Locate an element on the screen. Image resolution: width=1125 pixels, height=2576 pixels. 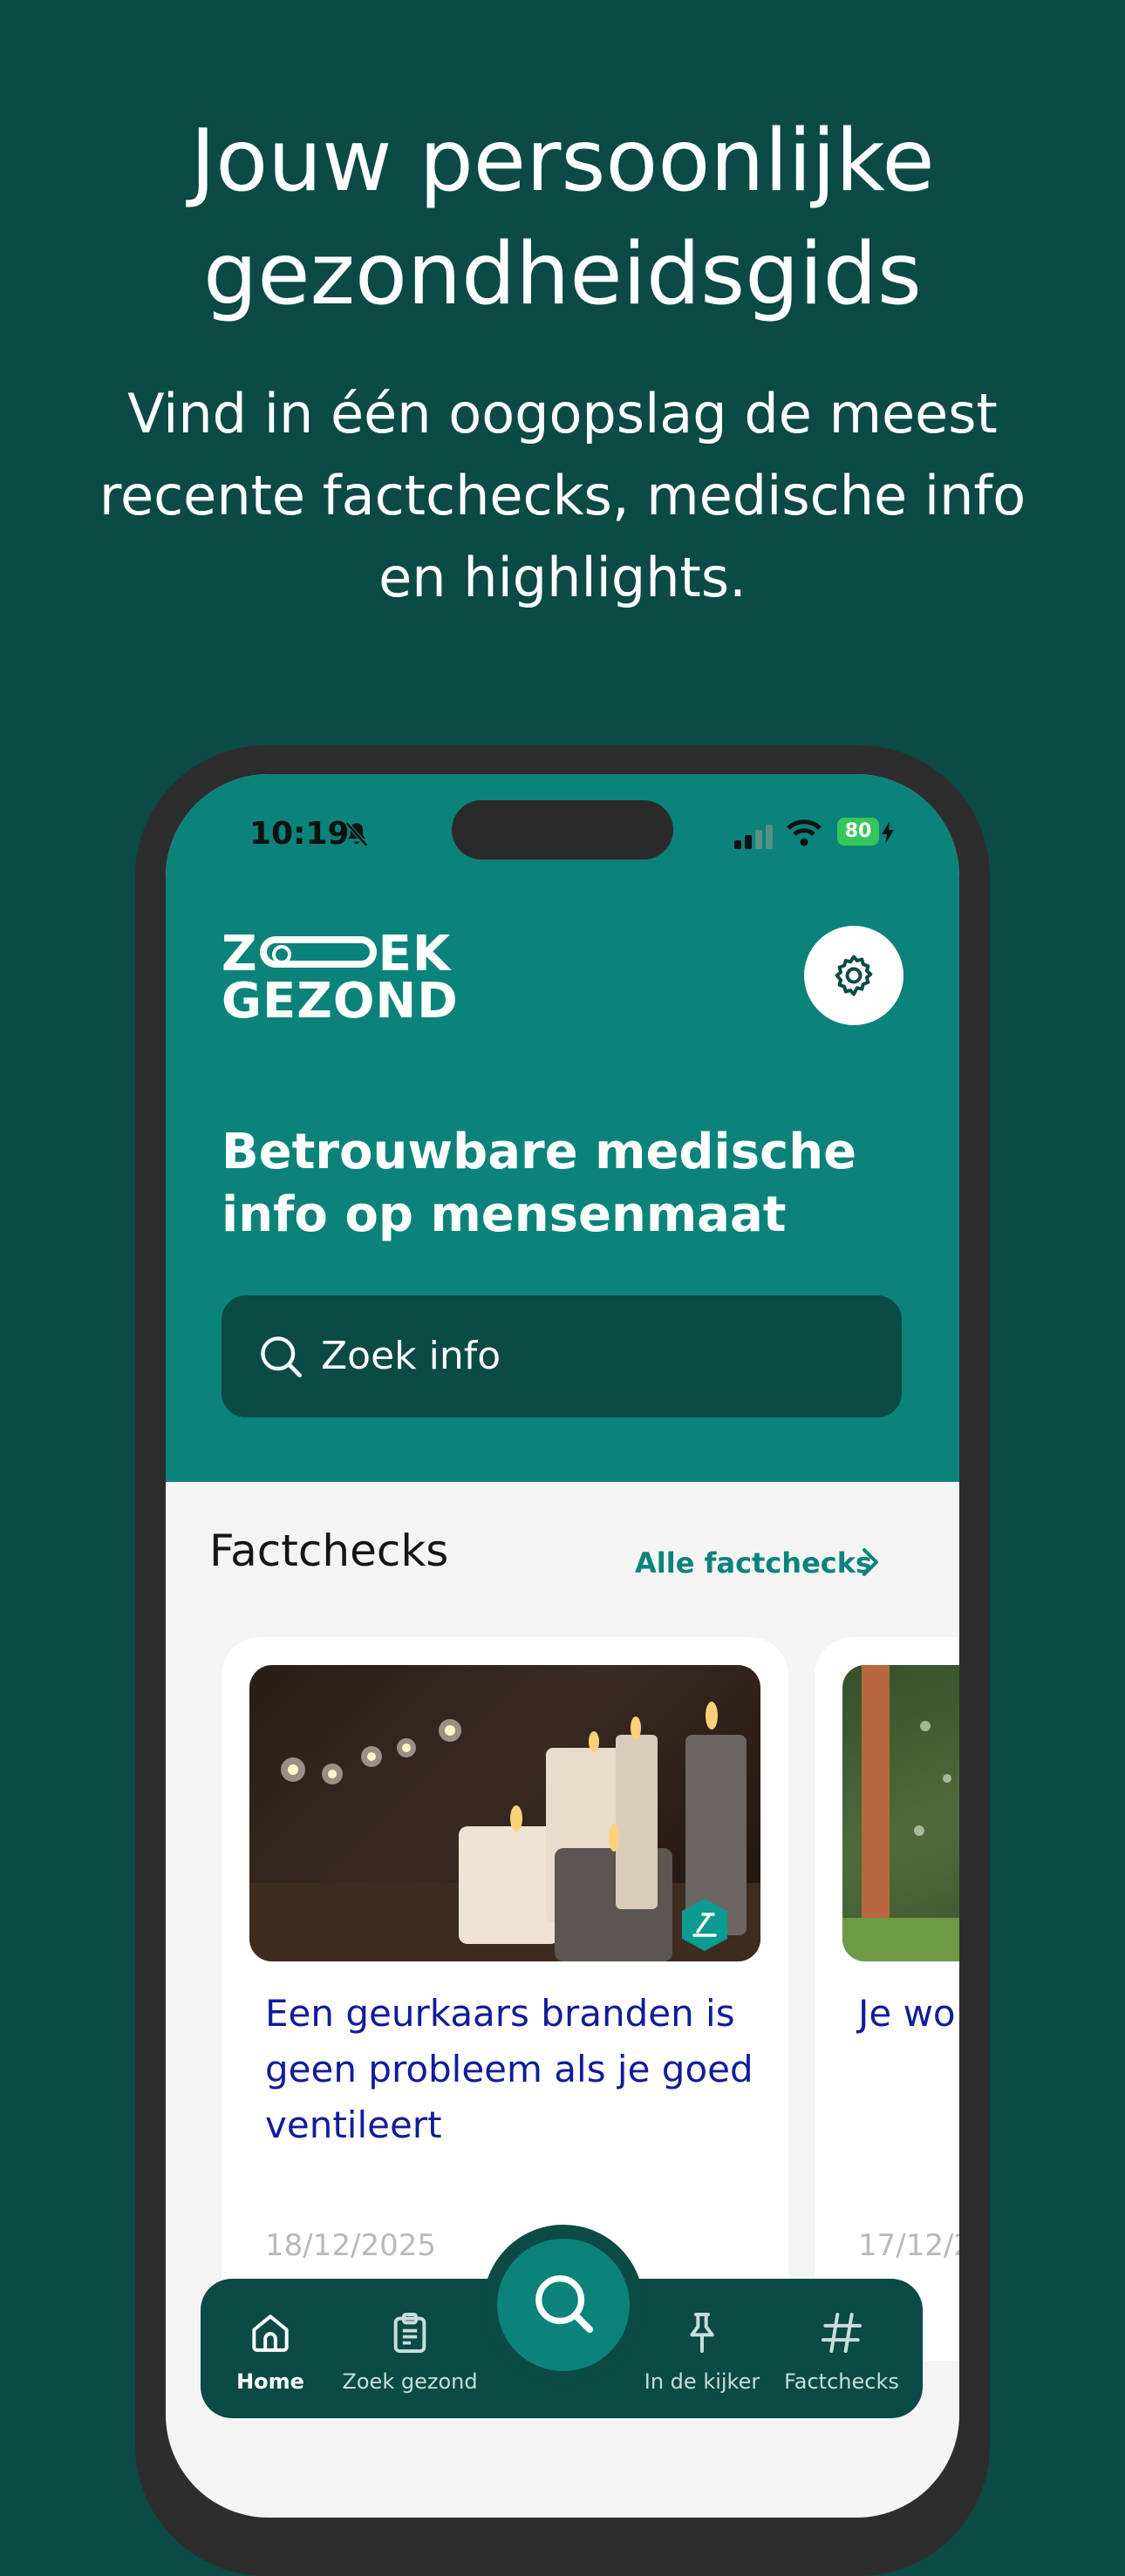
zoek-gezond-logo: Z EK GEZOND is located at coordinates (340, 980).